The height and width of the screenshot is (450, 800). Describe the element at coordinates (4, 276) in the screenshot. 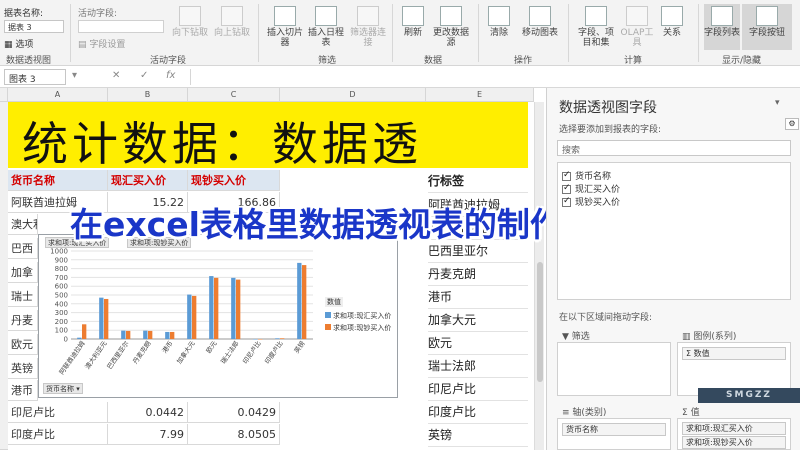

I see `row-header-strip` at that location.